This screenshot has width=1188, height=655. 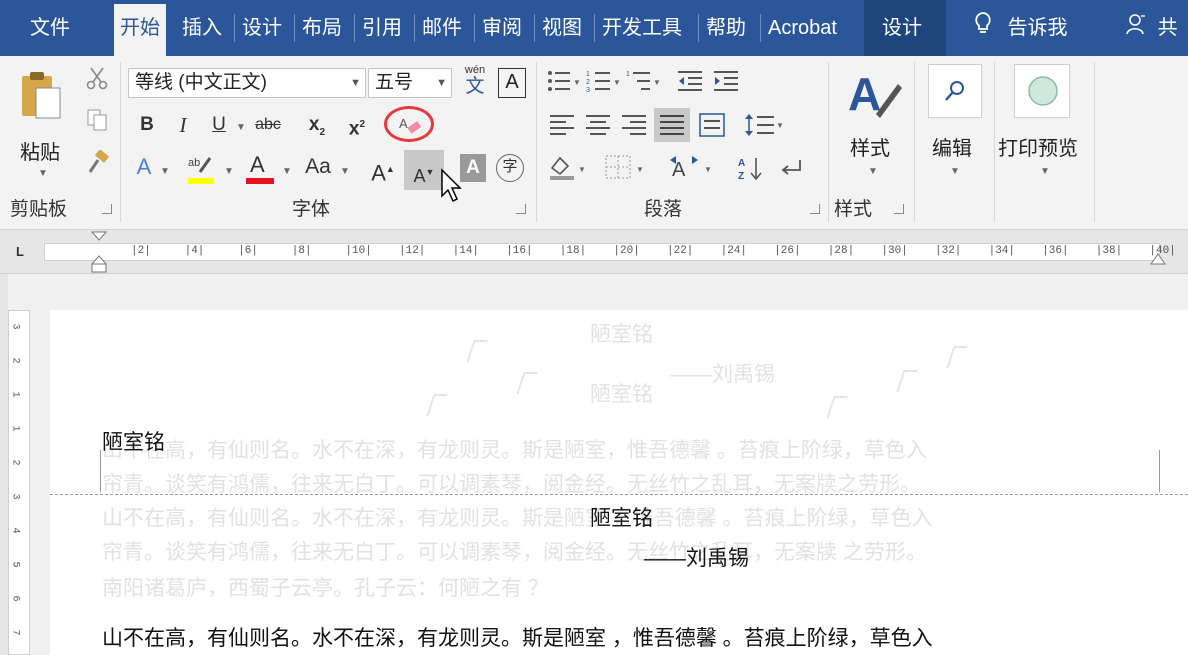 I want to click on tell-me-search: 告诉我, so click(x=1021, y=28).